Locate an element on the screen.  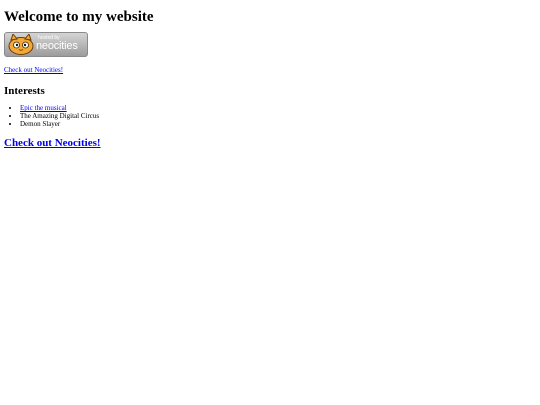
page-title: Welcome to my website is located at coordinates (79, 17).